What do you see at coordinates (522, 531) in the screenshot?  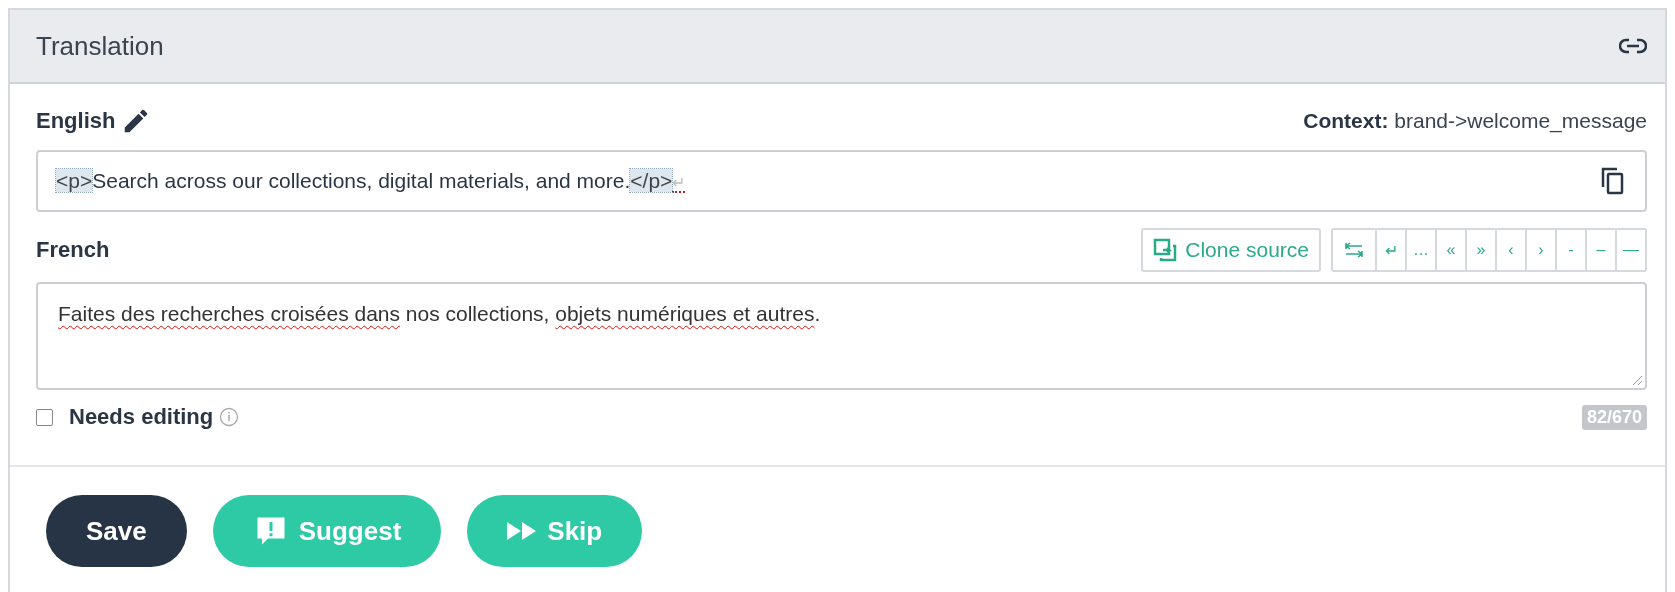 I see `fast-forward-icon` at bounding box center [522, 531].